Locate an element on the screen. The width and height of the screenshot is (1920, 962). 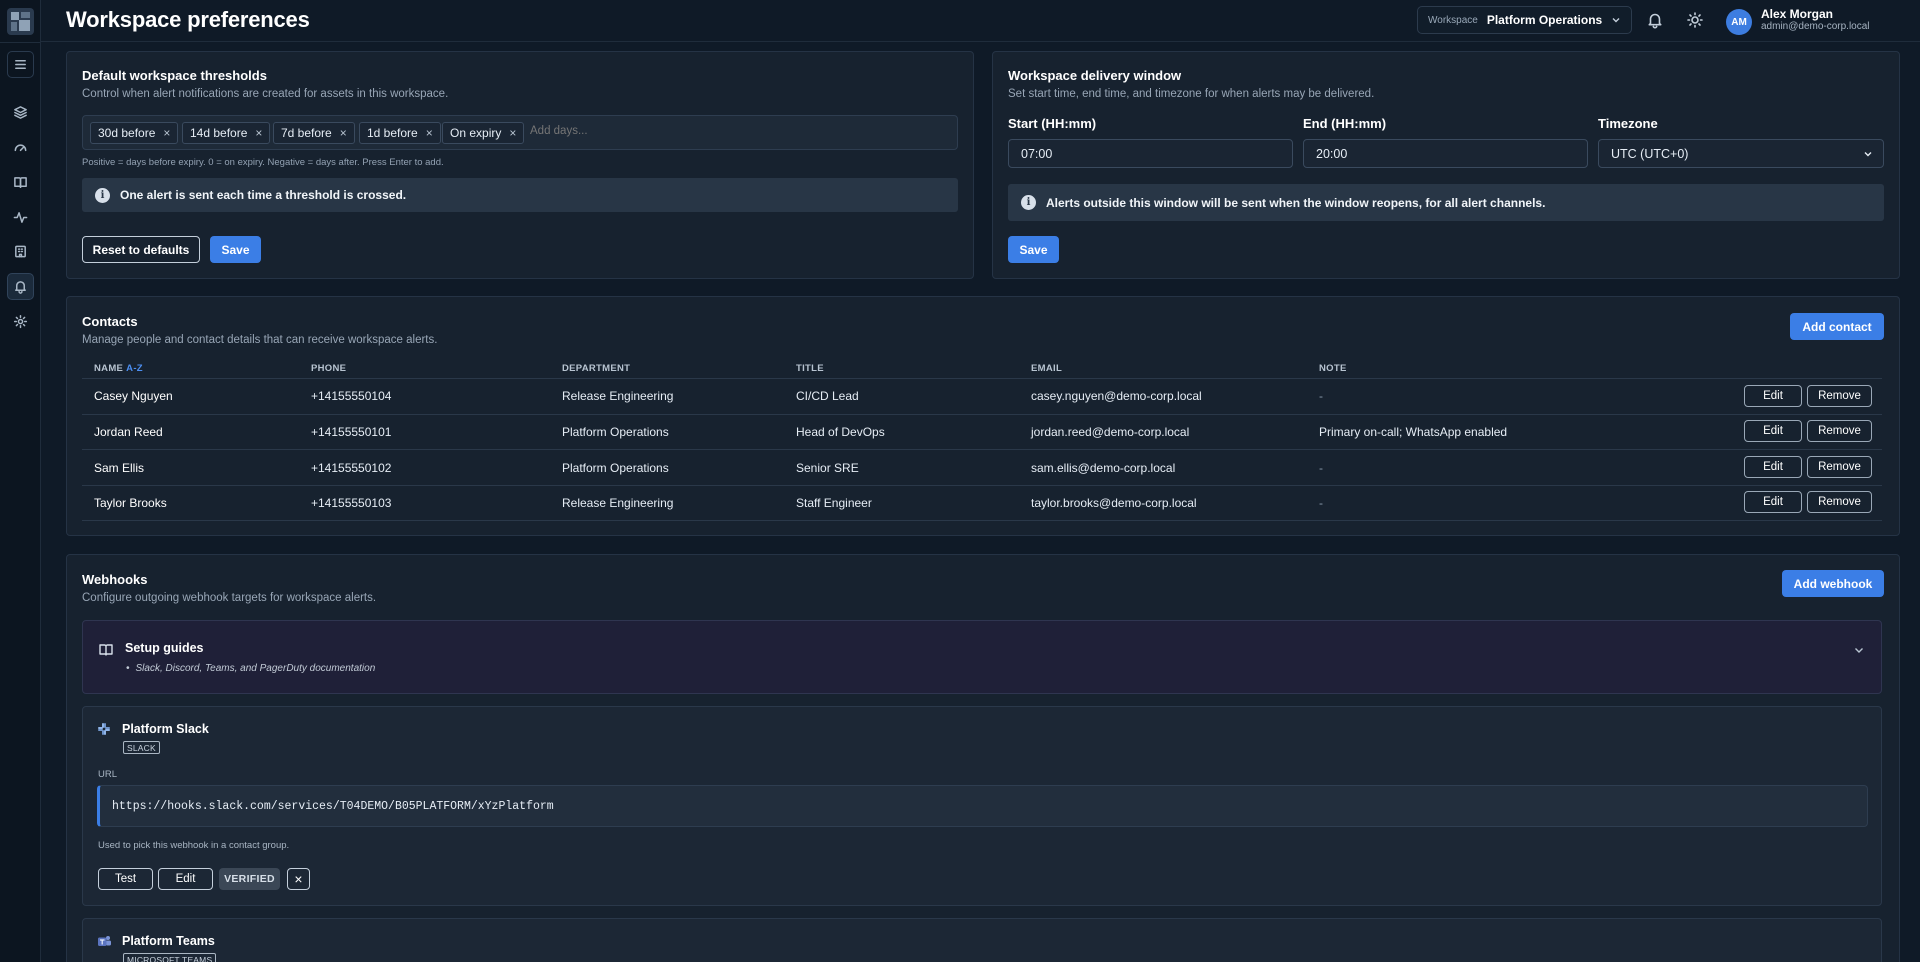
column-header-name: NAME A-Z is located at coordinates (118, 368).